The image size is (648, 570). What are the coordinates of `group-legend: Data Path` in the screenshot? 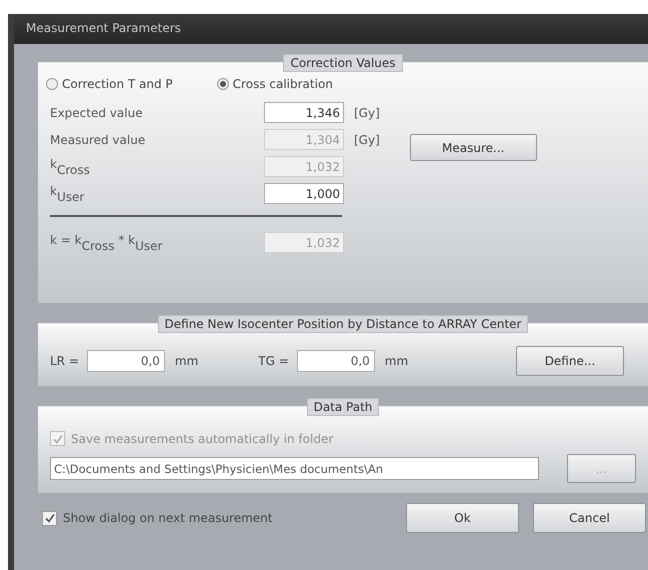 It's located at (343, 407).